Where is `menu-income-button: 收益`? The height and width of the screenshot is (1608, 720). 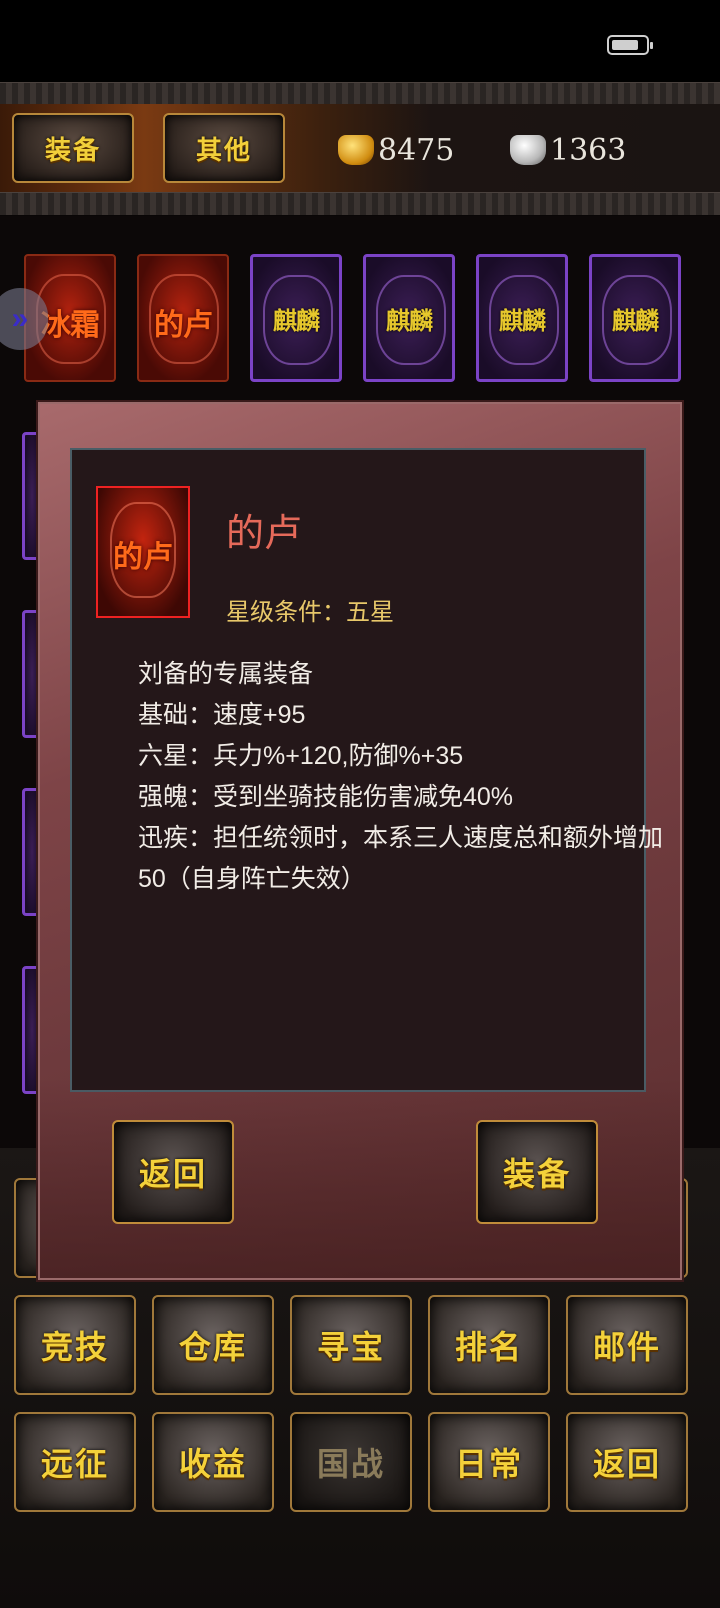
menu-income-button: 收益 is located at coordinates (213, 1462).